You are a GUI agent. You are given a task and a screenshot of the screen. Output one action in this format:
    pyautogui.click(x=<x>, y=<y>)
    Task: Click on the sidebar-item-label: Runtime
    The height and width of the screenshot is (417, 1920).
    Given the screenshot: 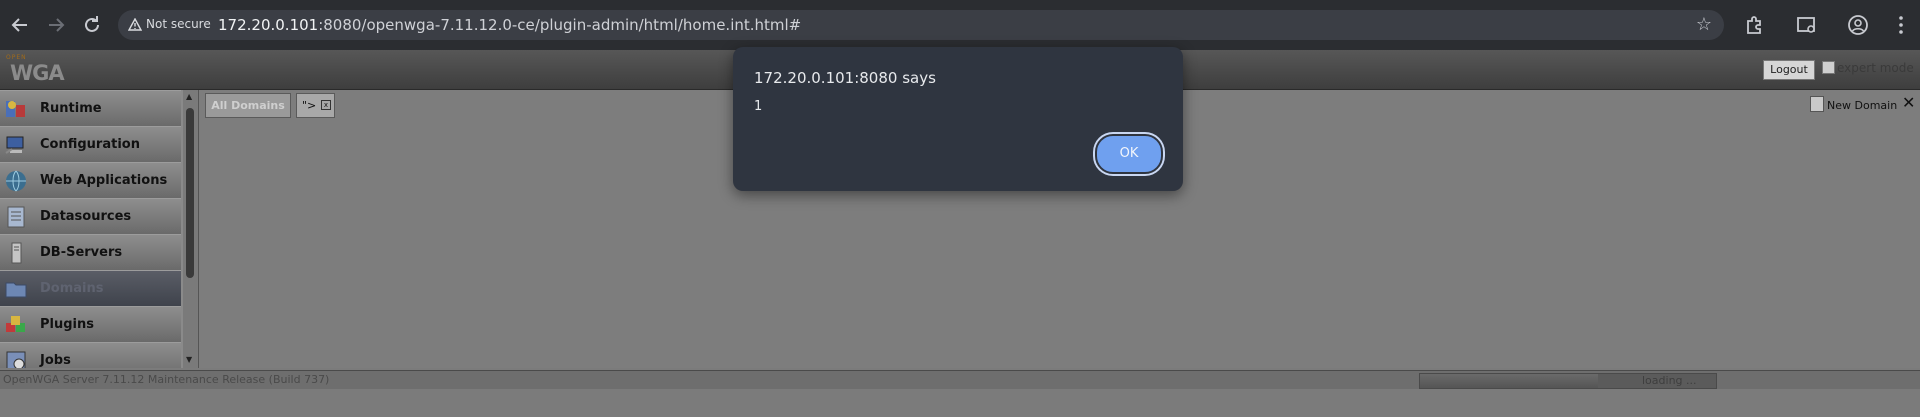 What is the action you would take?
    pyautogui.click(x=71, y=108)
    